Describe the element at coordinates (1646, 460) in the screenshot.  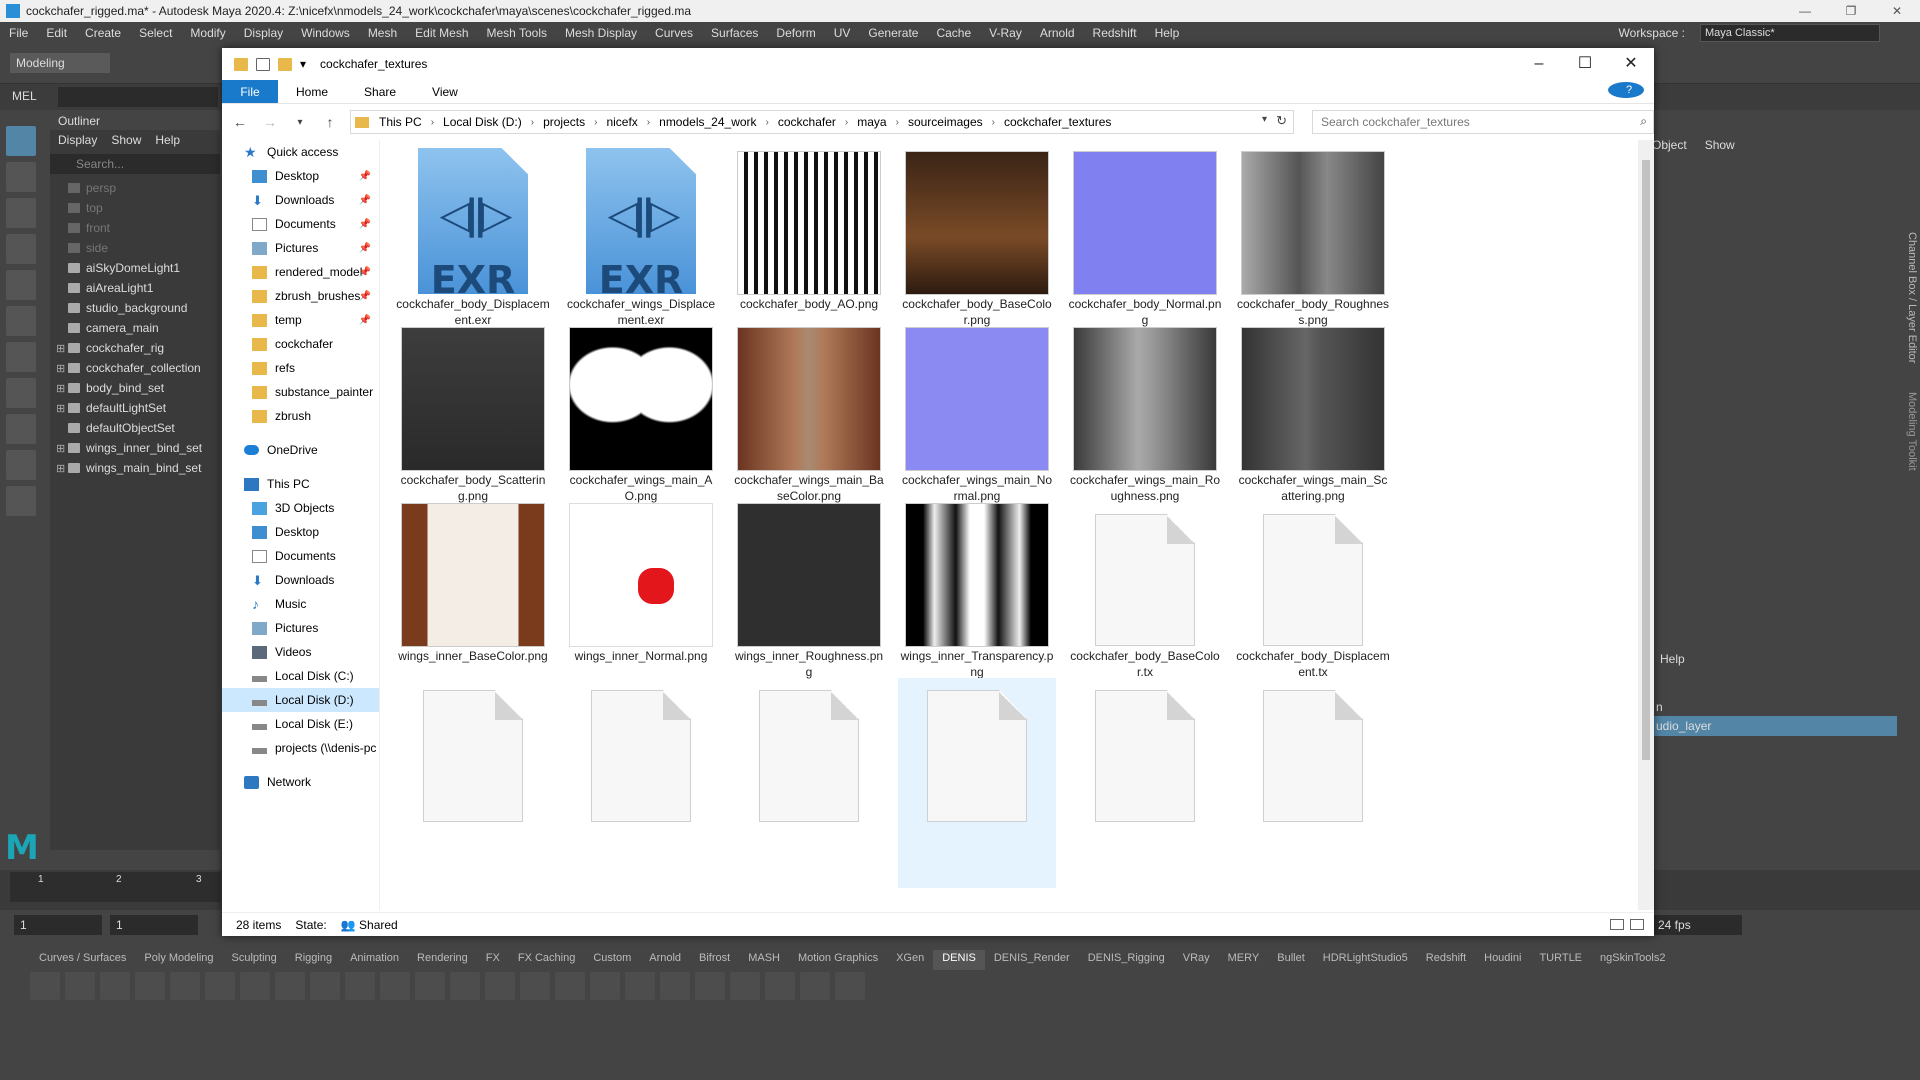
I see `scrollbar-thumb` at that location.